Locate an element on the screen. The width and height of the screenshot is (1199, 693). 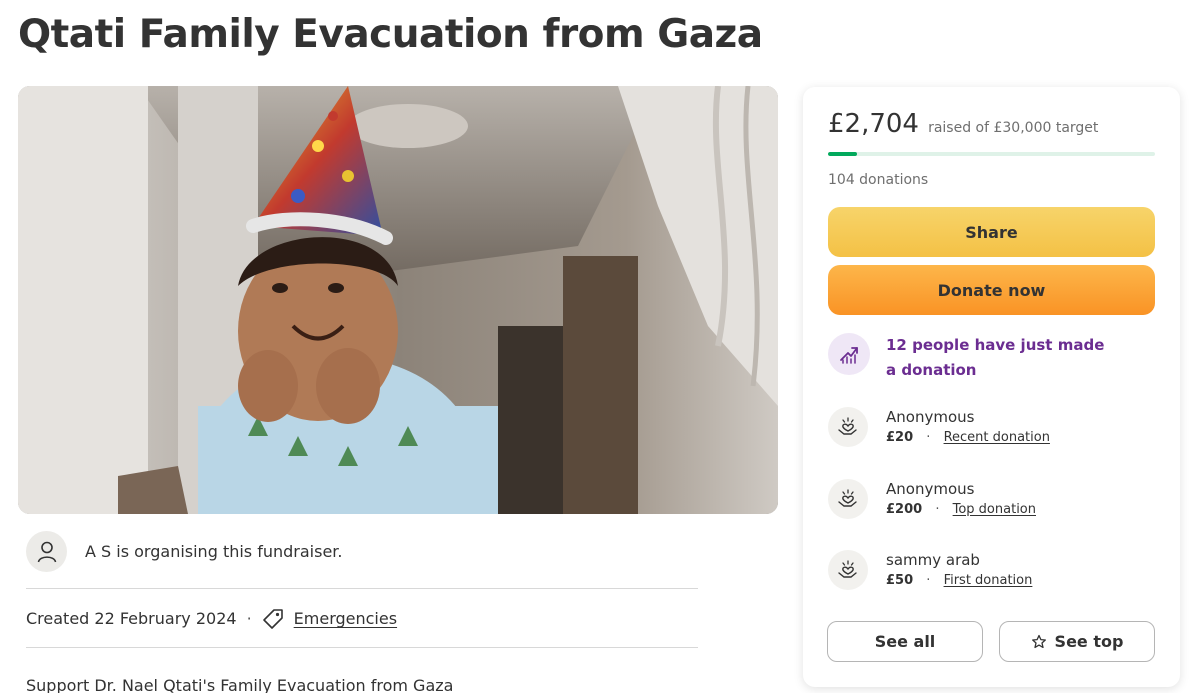
trending-up-icon is located at coordinates (849, 354).